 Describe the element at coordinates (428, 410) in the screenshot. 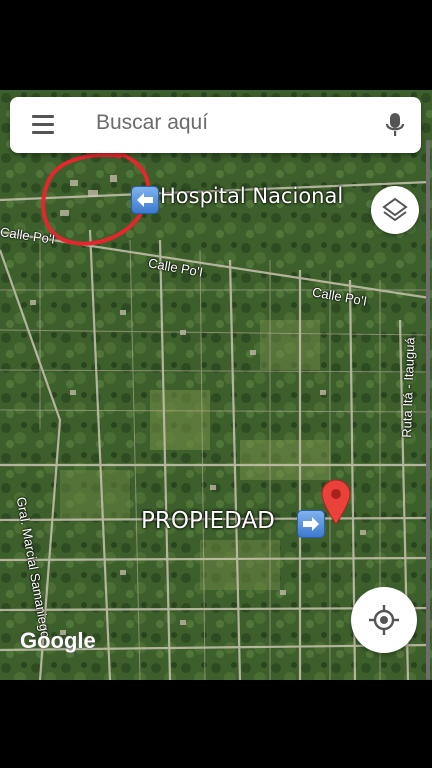

I see `scrollbar` at that location.